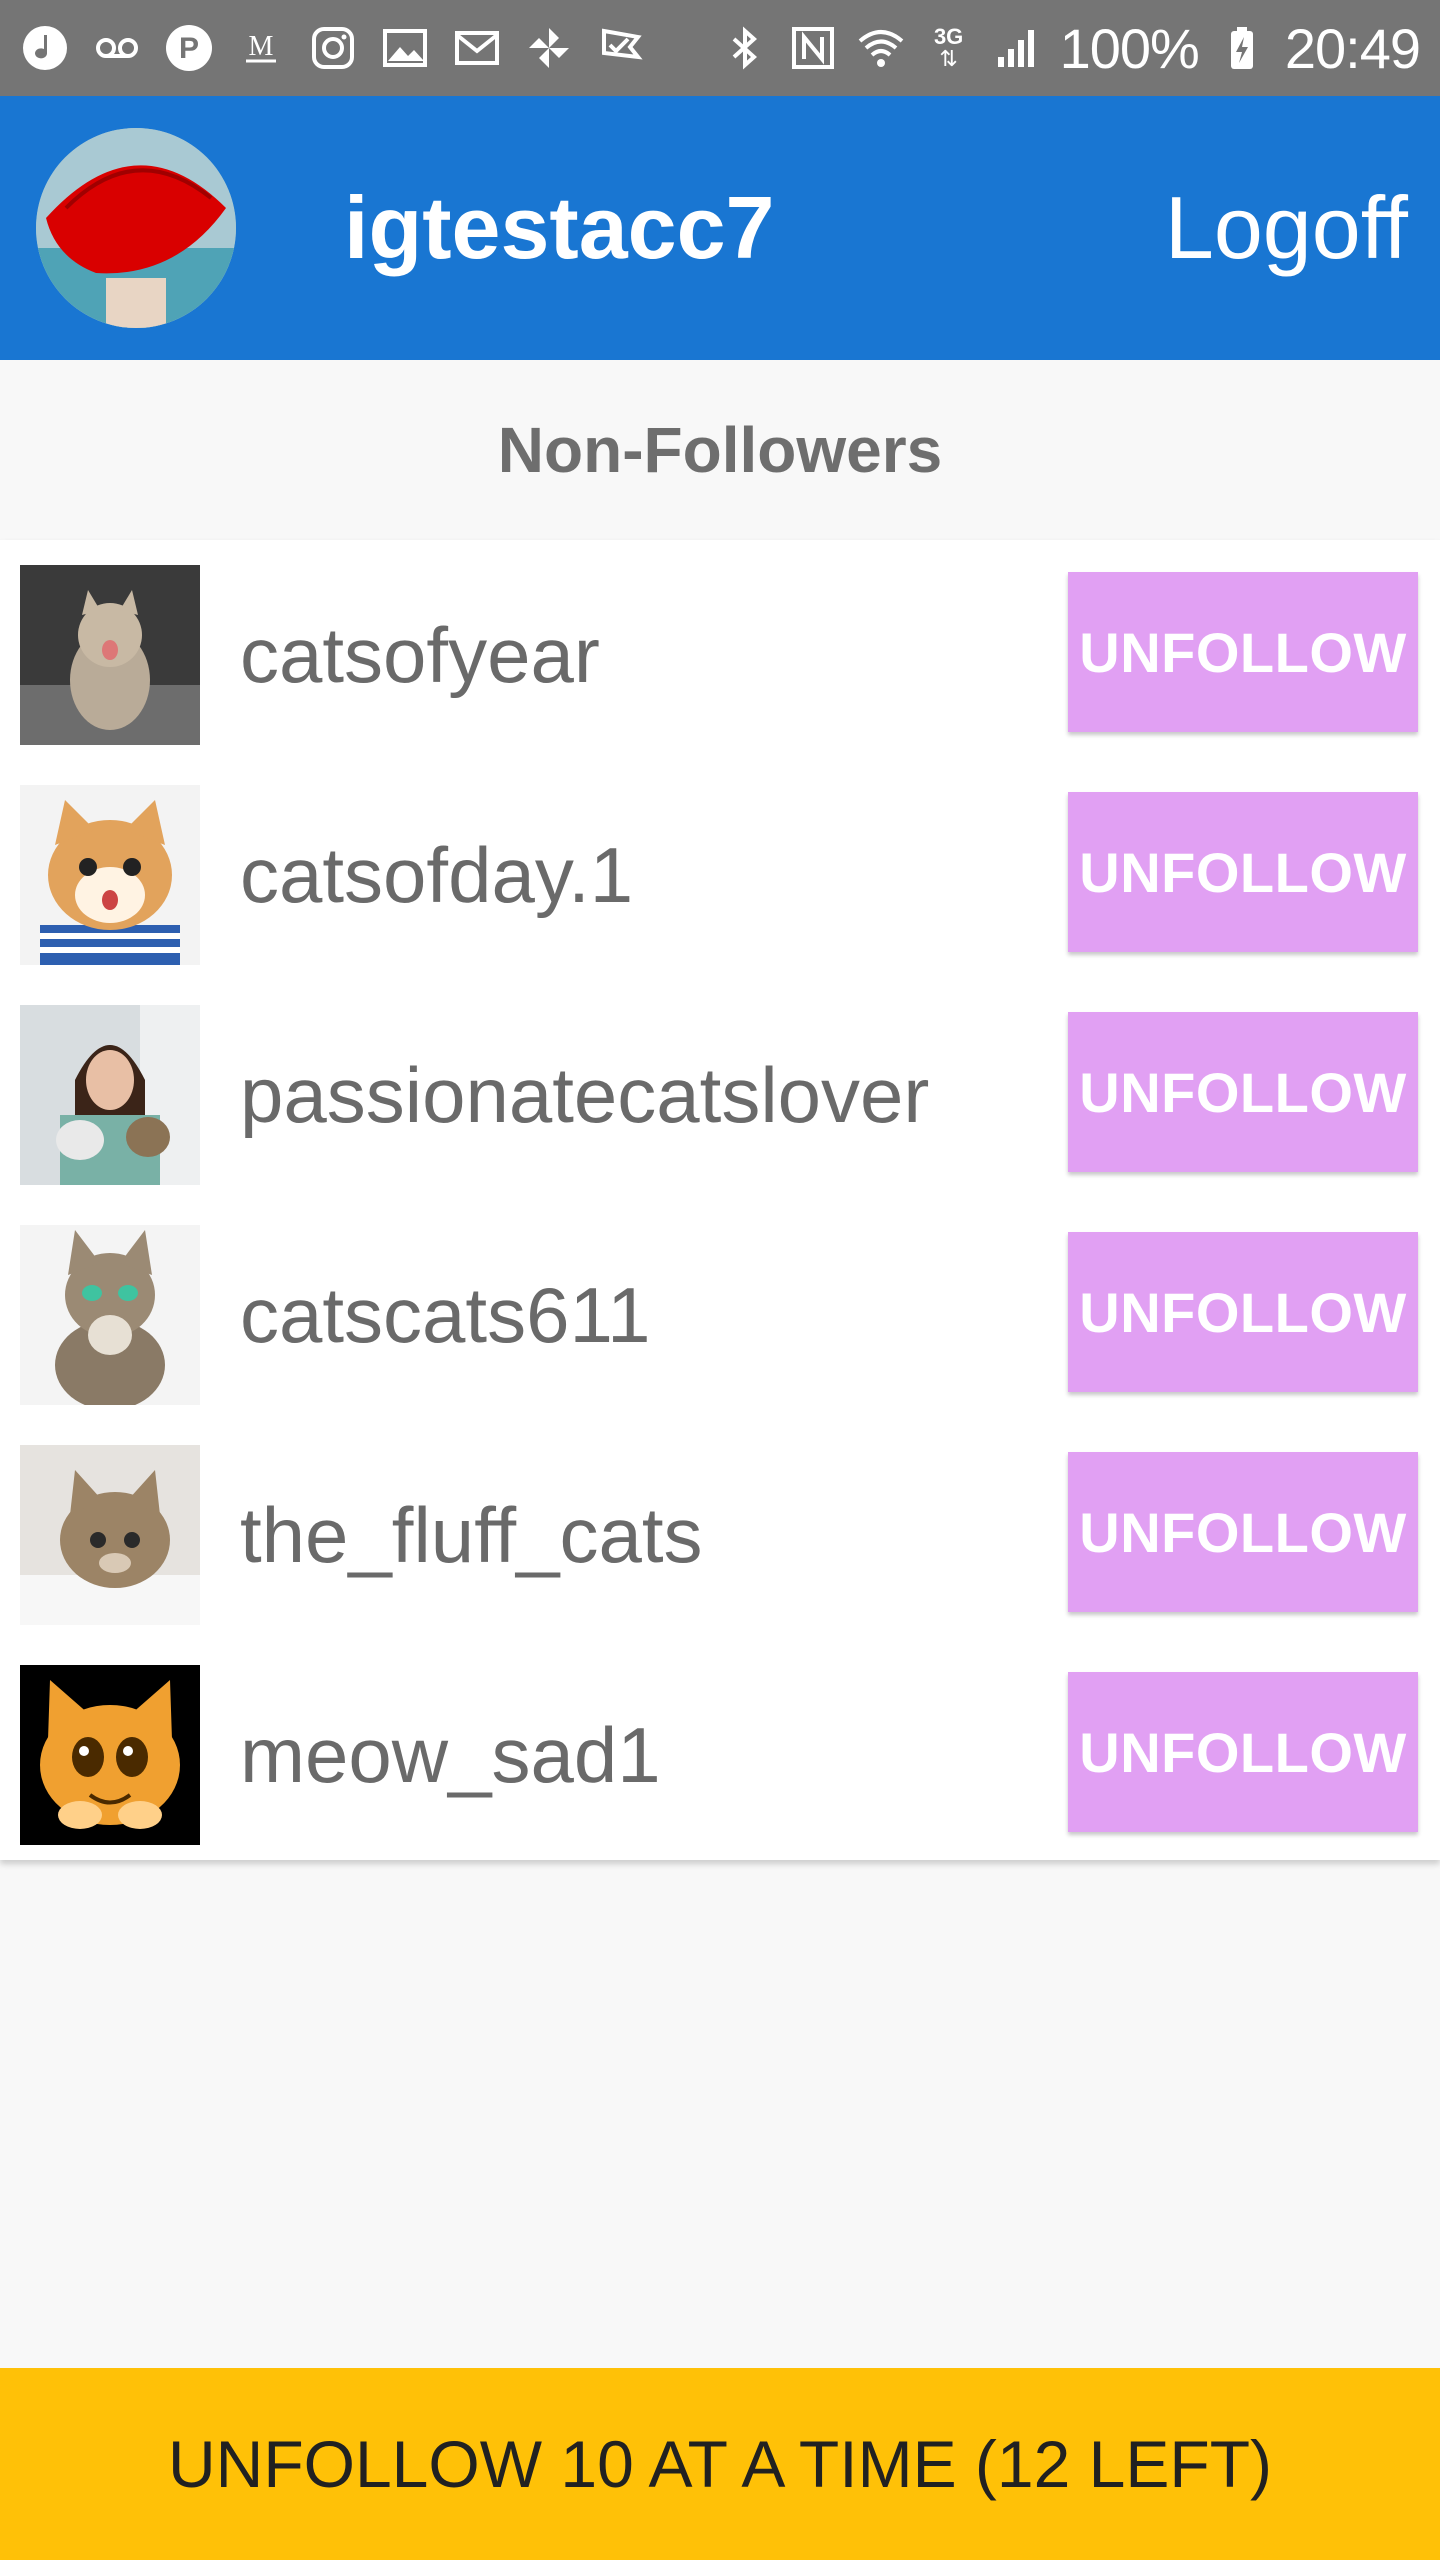  What do you see at coordinates (720, 1530) in the screenshot?
I see `list-item: the_fluff_cats UNFOLLOW` at bounding box center [720, 1530].